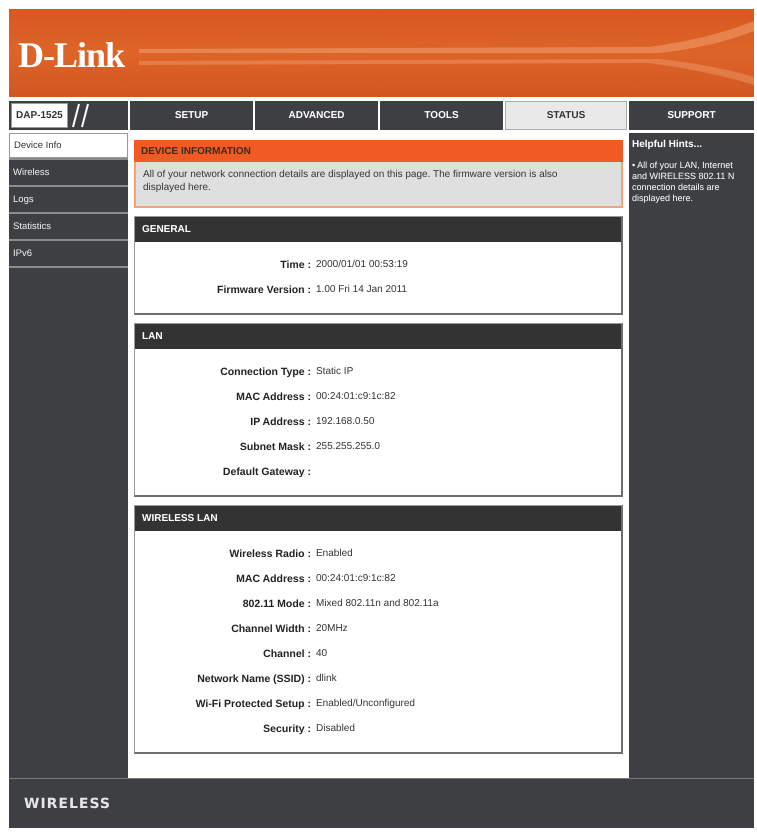 This screenshot has width=757, height=834. Describe the element at coordinates (326, 678) in the screenshot. I see `field-value: dlink` at that location.